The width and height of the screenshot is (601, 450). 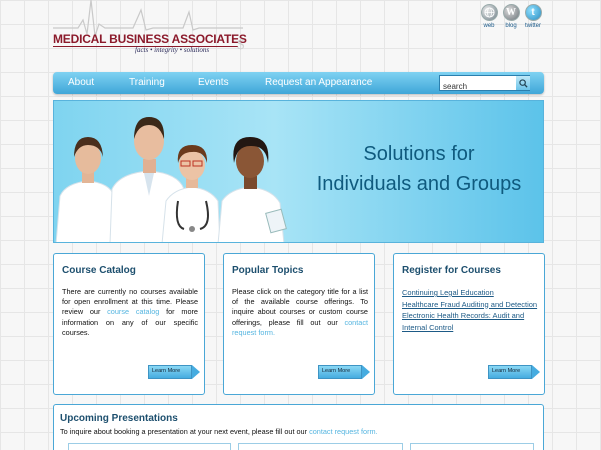 What do you see at coordinates (489, 26) in the screenshot?
I see `social-web-label: web` at bounding box center [489, 26].